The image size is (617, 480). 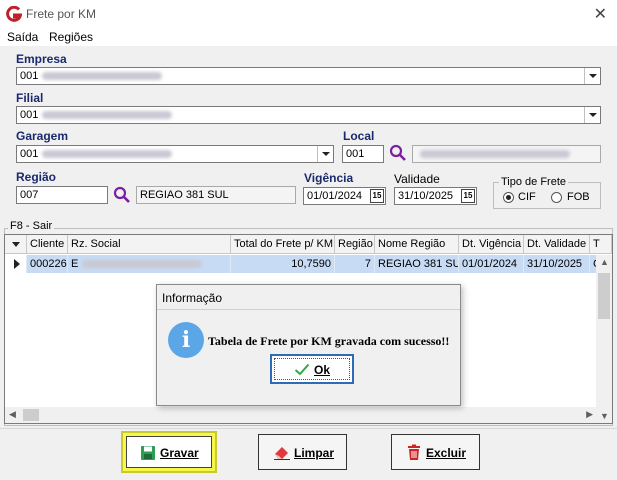 What do you see at coordinates (148, 453) in the screenshot?
I see `save-icon` at bounding box center [148, 453].